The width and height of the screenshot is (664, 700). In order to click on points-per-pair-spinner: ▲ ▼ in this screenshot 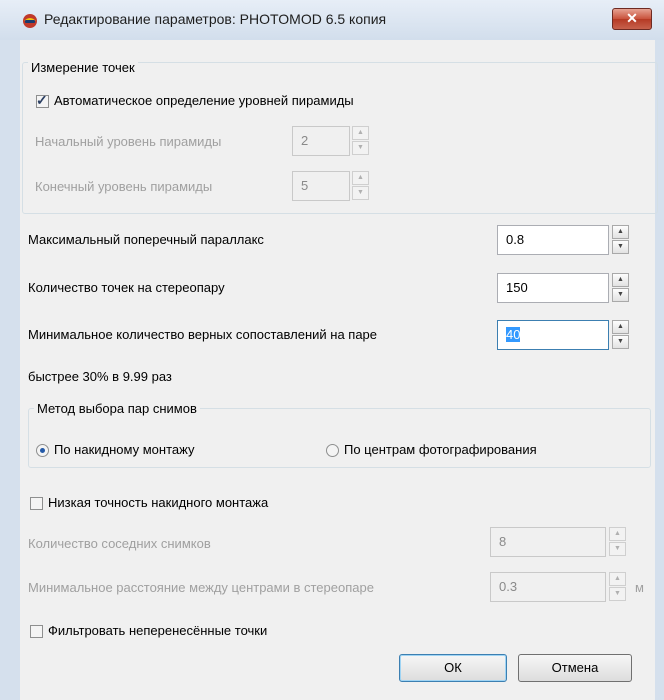, I will do `click(620, 288)`.